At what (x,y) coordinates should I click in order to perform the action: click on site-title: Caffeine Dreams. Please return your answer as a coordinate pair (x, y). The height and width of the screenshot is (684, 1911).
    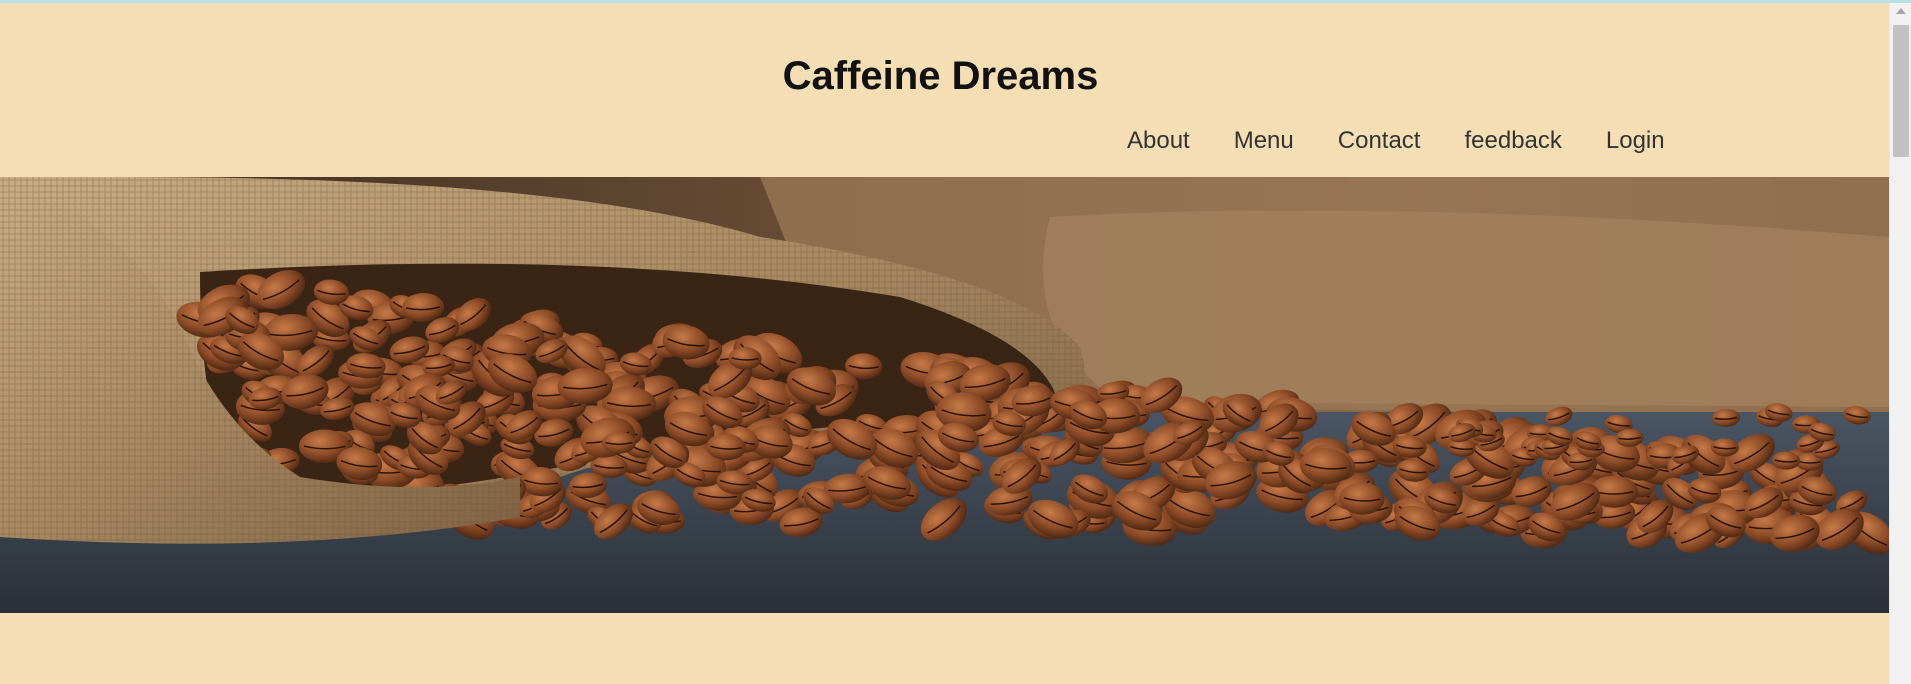
    Looking at the image, I should click on (940, 76).